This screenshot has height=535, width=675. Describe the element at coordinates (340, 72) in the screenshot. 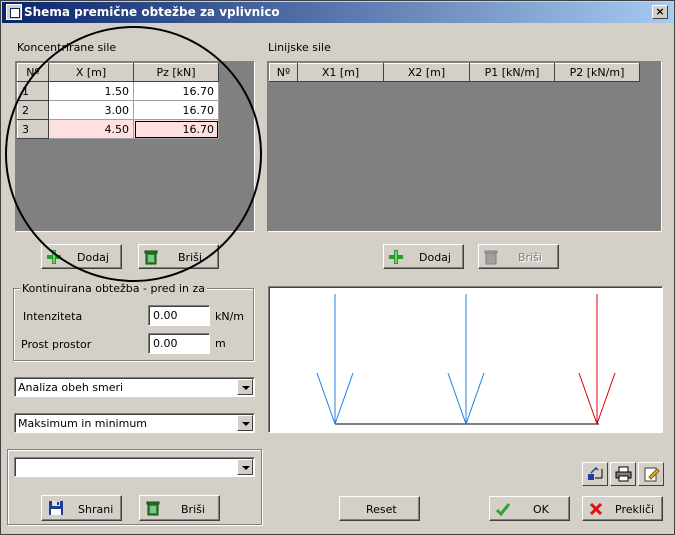

I see `column-header-x1: X1 [m]` at that location.